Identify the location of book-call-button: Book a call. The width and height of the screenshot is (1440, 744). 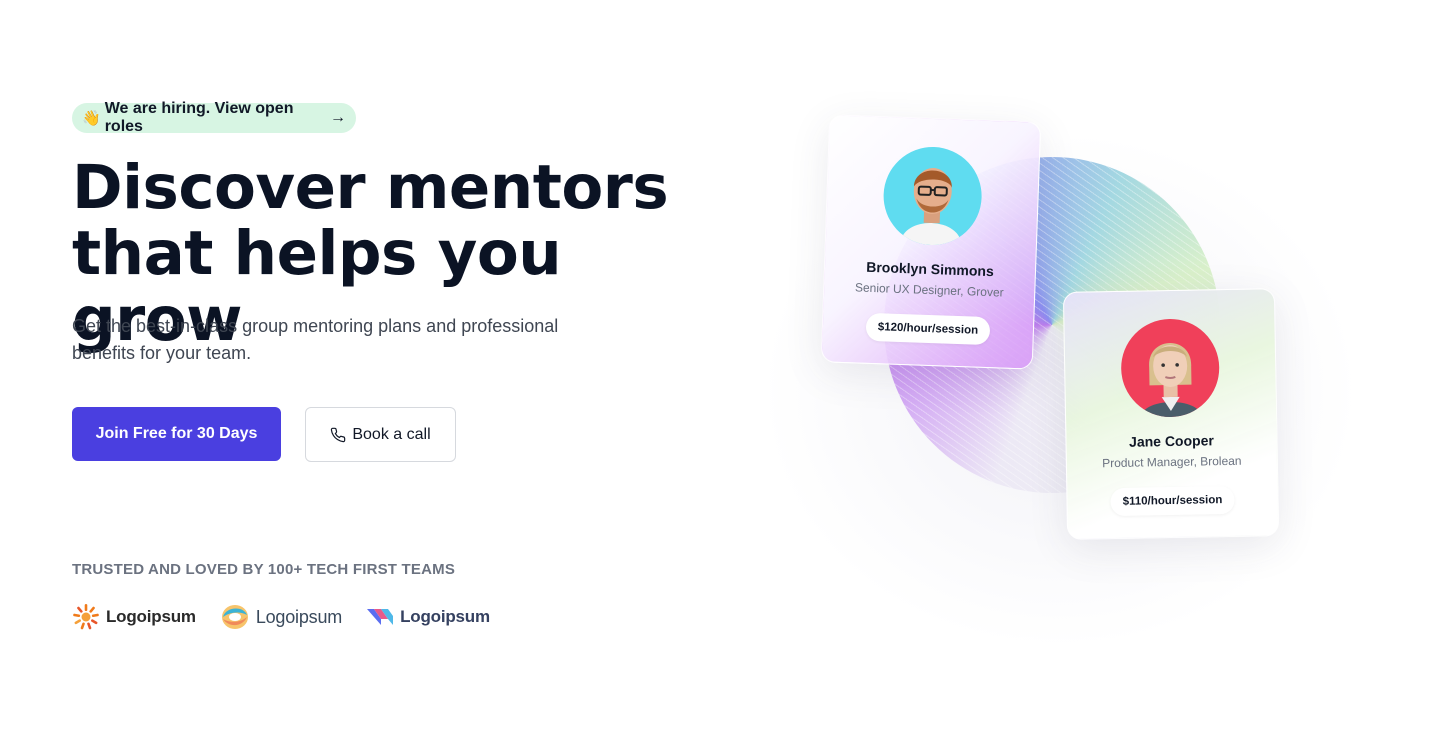
(380, 434).